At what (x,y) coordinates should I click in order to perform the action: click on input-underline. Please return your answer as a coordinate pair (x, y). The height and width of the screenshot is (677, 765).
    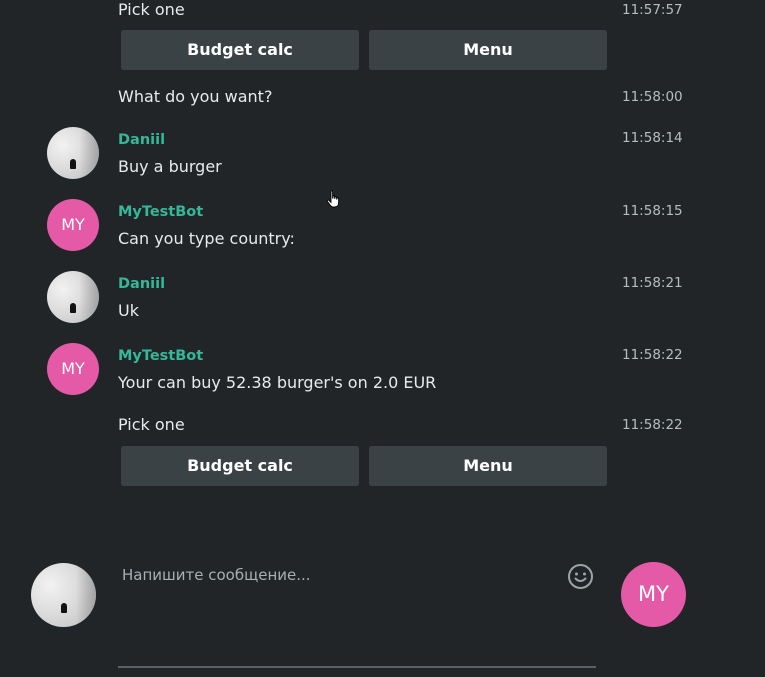
    Looking at the image, I should click on (357, 667).